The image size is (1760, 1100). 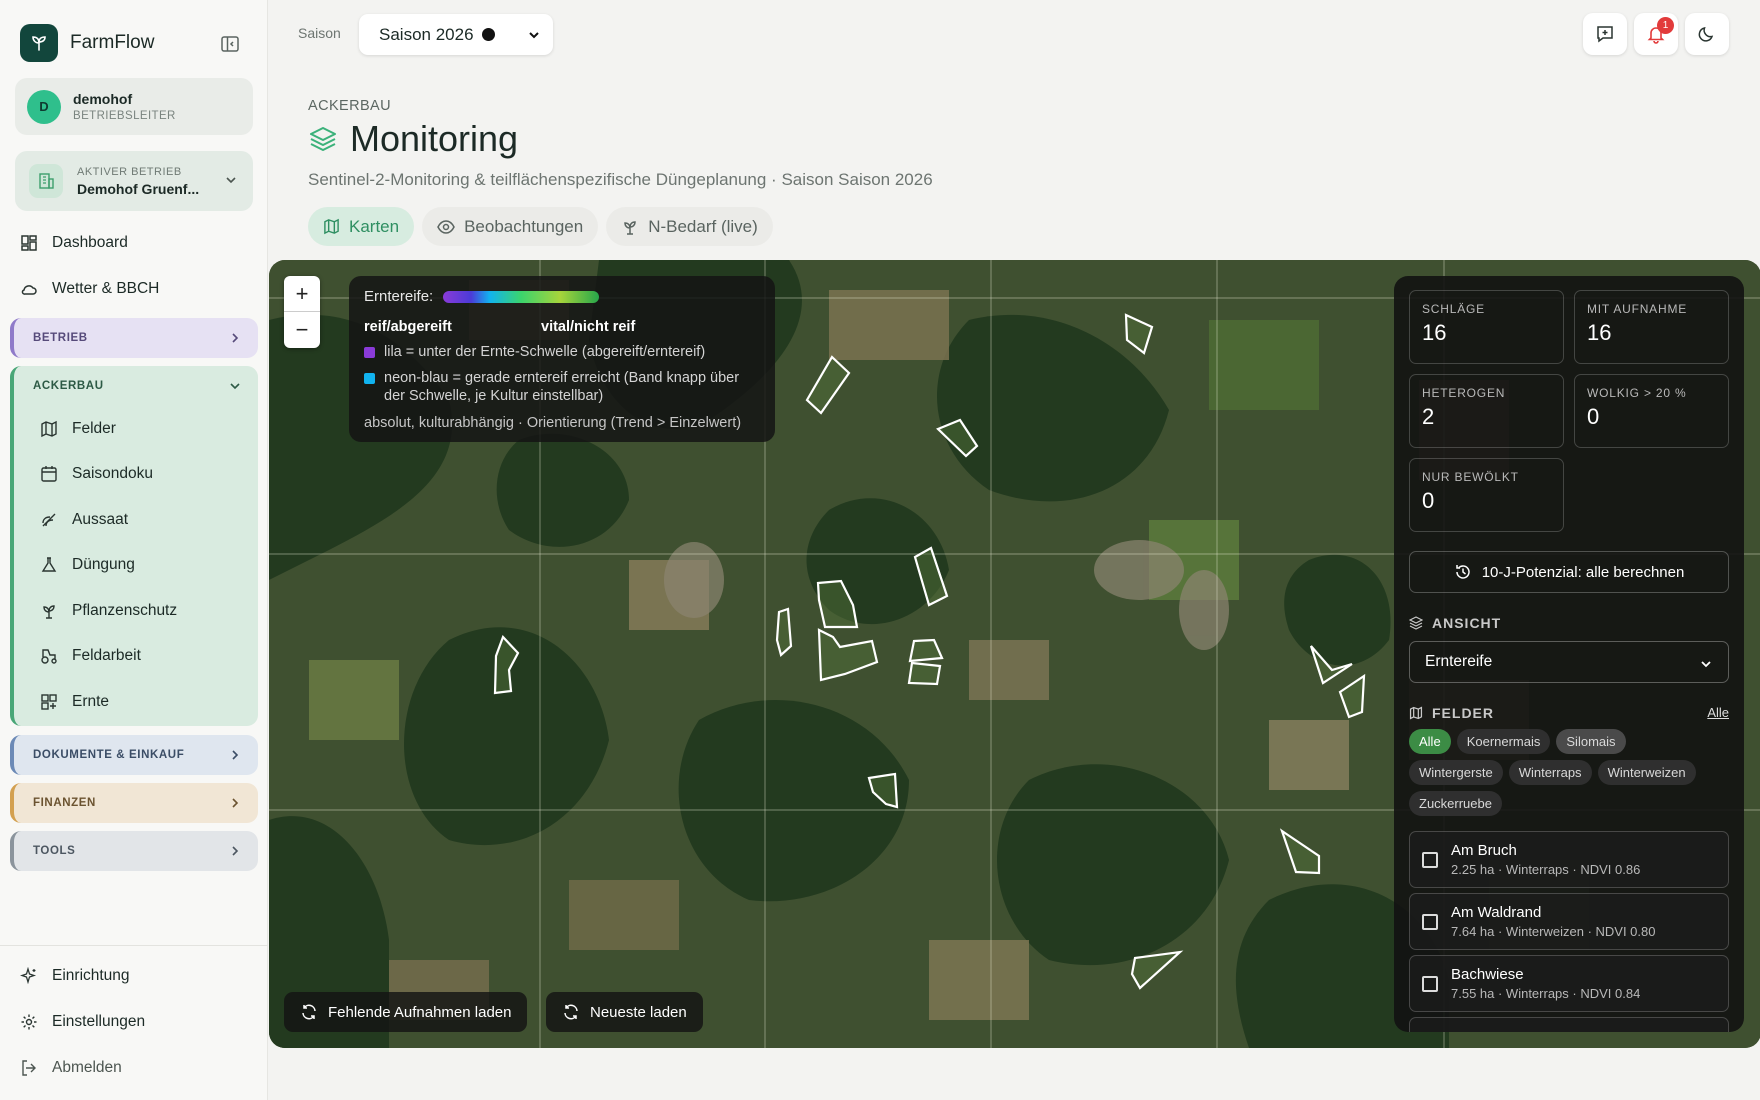 What do you see at coordinates (302, 294) in the screenshot?
I see `zoom-in-button: +` at bounding box center [302, 294].